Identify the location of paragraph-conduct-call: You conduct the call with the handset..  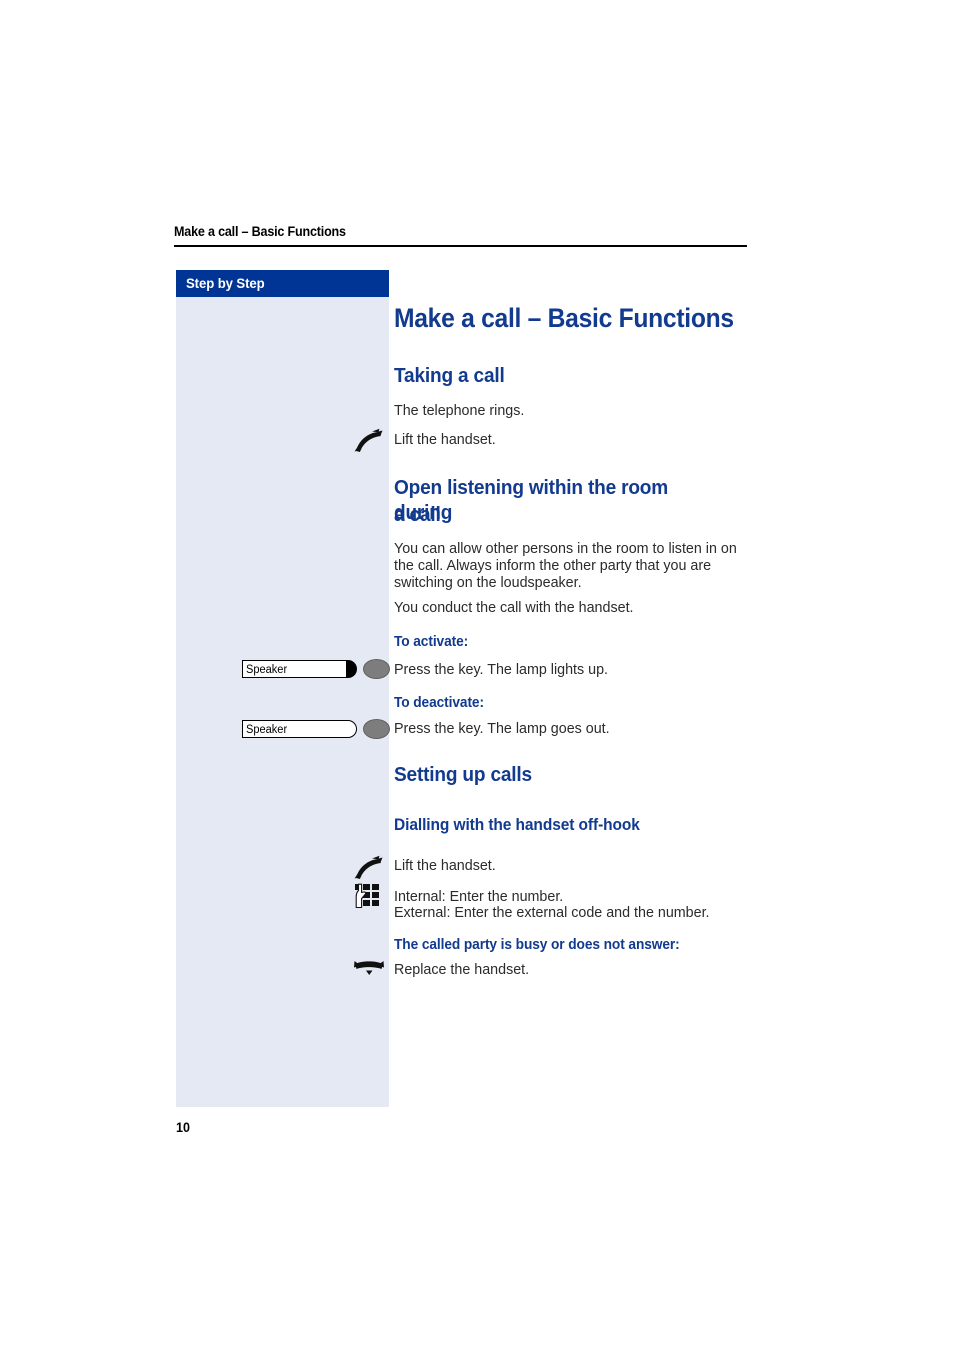
(514, 608).